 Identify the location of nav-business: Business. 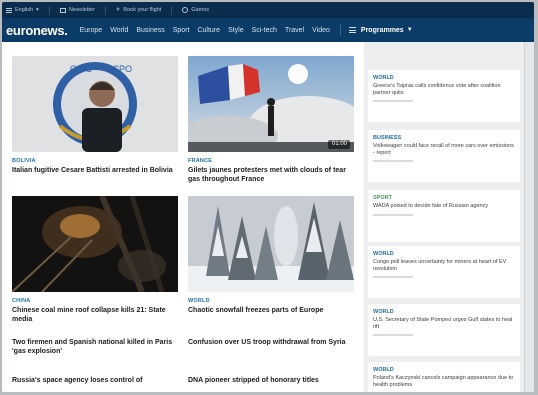
(150, 30).